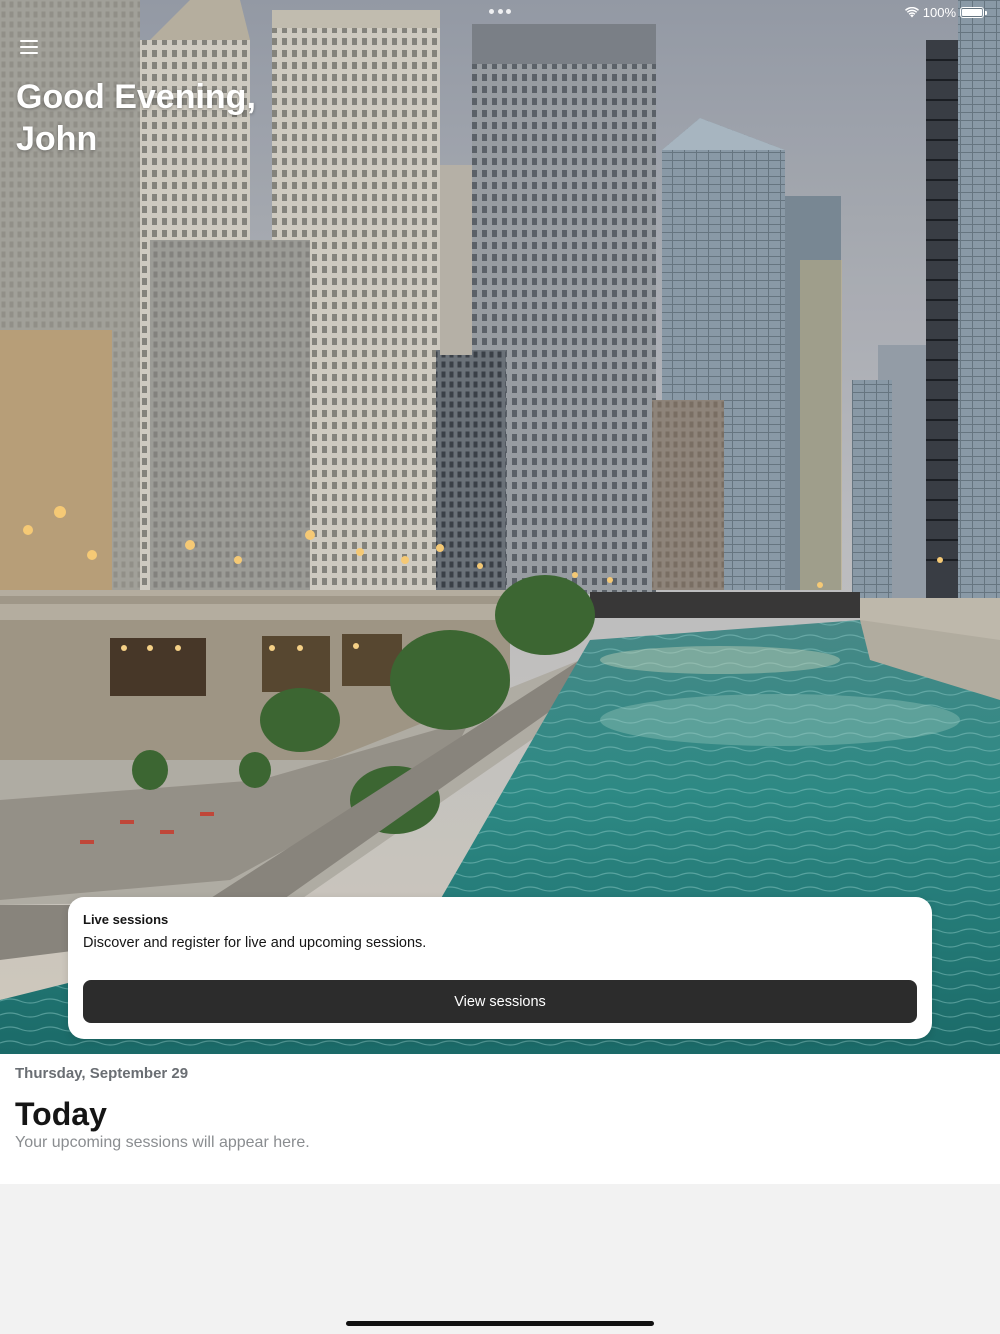 The image size is (1000, 1334). Describe the element at coordinates (61, 1114) in the screenshot. I see `today-heading: Today` at that location.